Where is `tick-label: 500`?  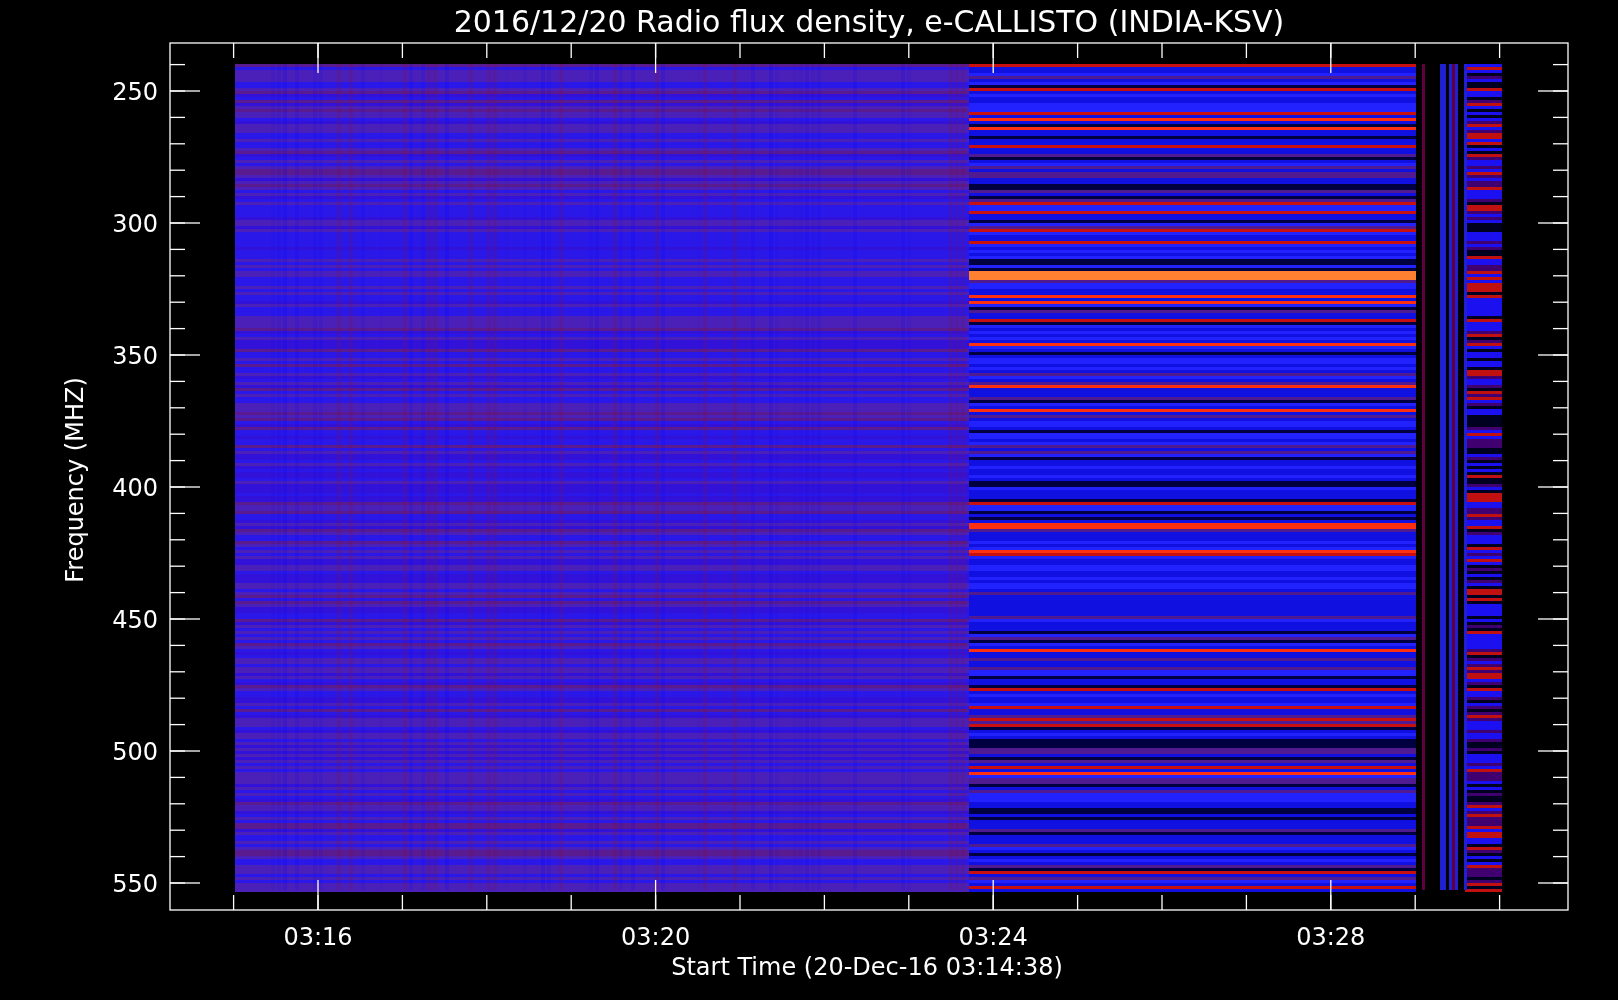
tick-label: 500 is located at coordinates (135, 752).